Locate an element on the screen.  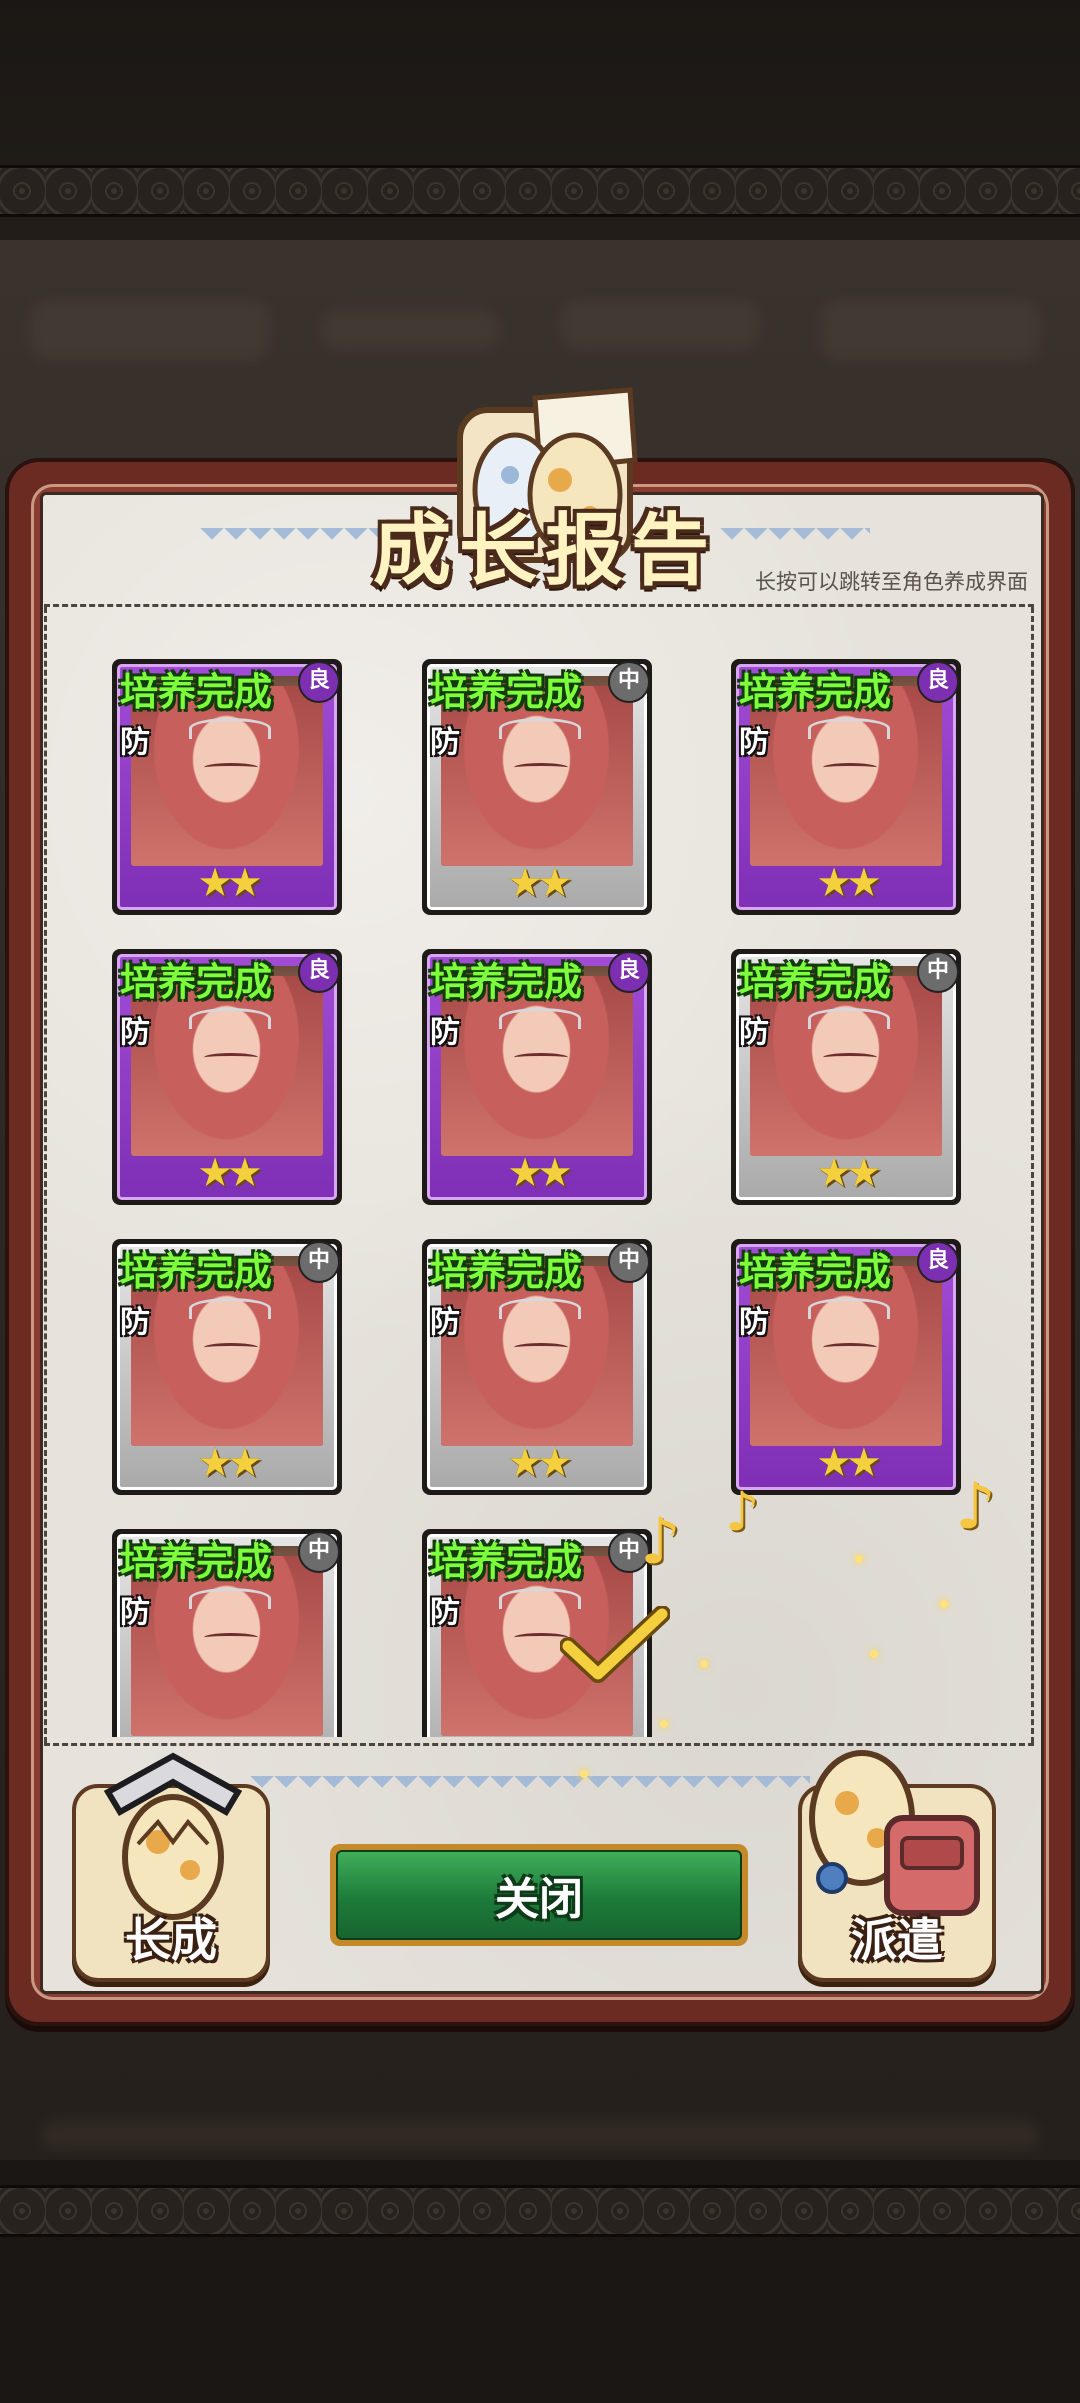
close-button-label: 关闭 is located at coordinates (539, 1899).